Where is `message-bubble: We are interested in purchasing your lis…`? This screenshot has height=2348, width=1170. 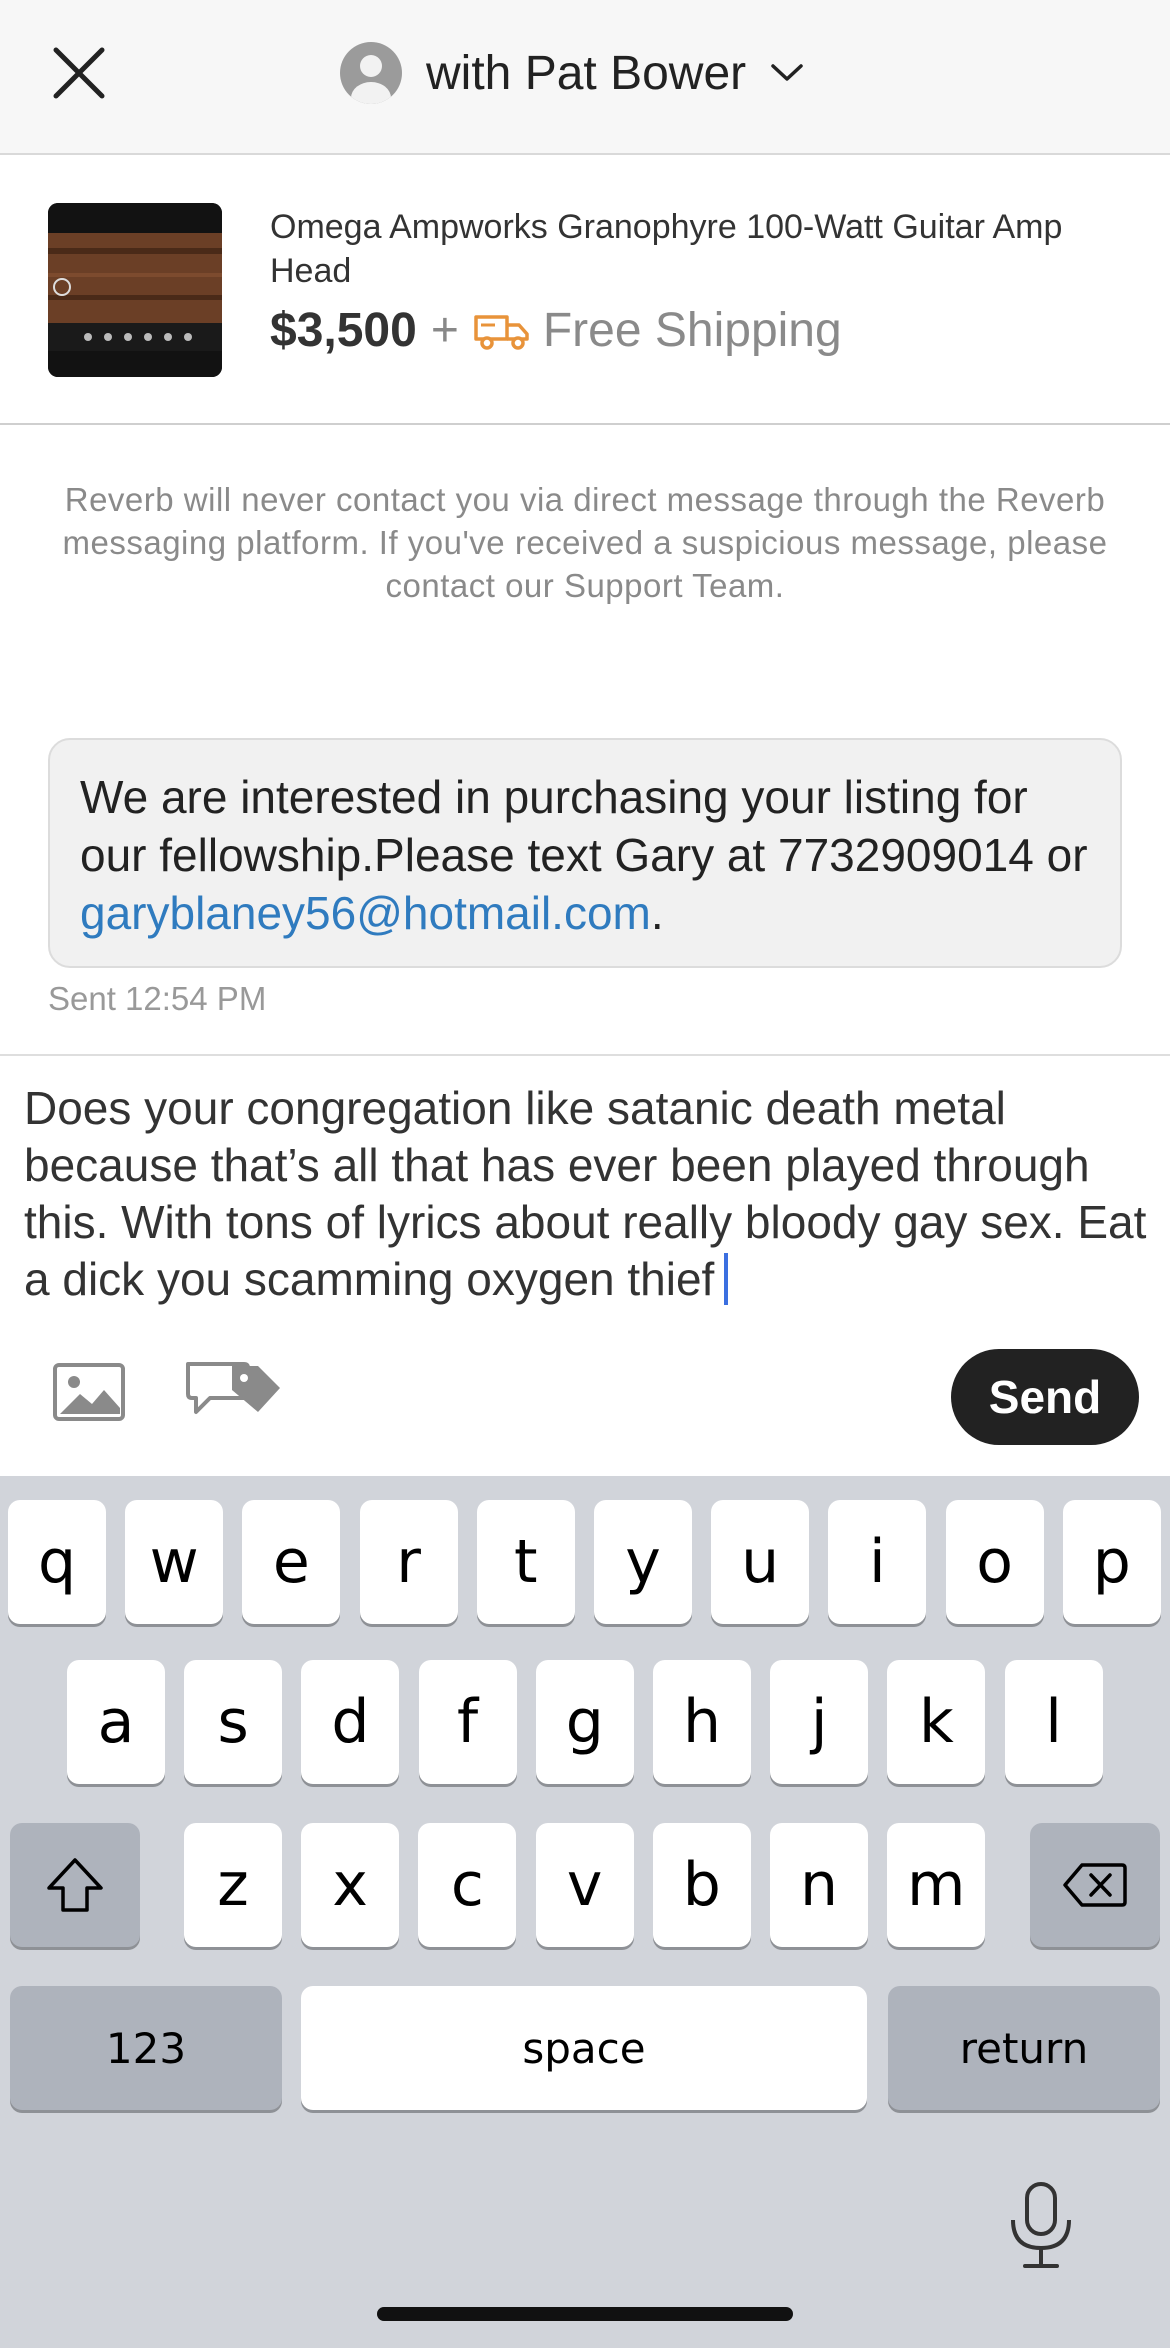
message-bubble: We are interested in purchasing your lis… is located at coordinates (585, 853).